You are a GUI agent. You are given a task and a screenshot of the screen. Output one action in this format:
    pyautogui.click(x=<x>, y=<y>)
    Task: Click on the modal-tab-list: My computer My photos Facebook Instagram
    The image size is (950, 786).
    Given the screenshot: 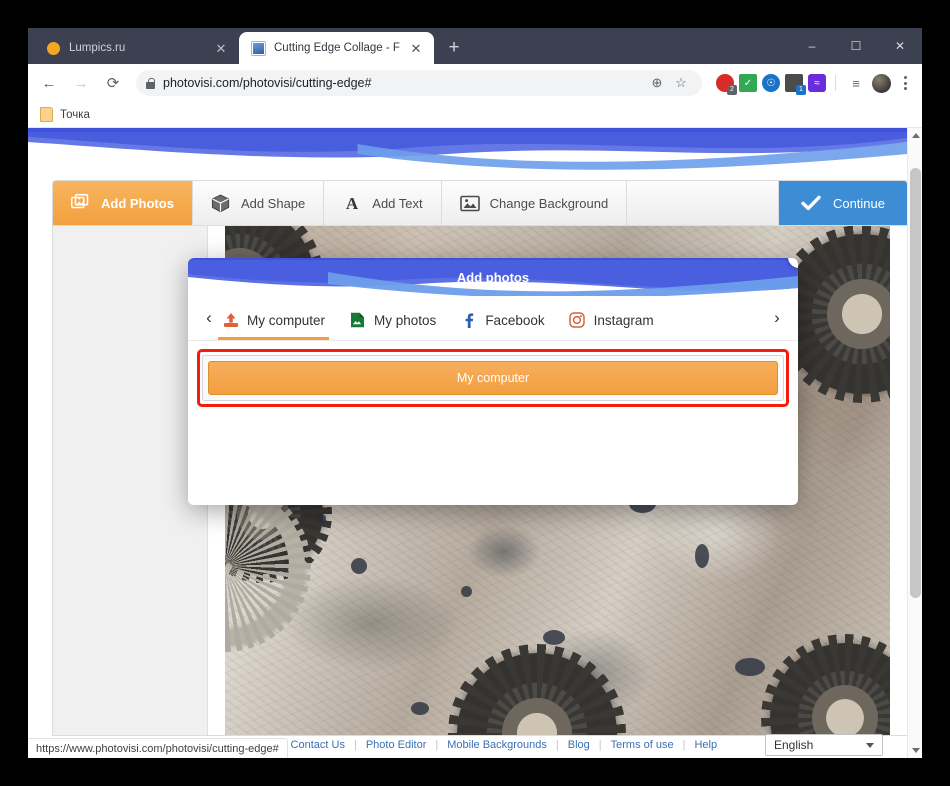 What is the action you would take?
    pyautogui.click(x=490, y=318)
    